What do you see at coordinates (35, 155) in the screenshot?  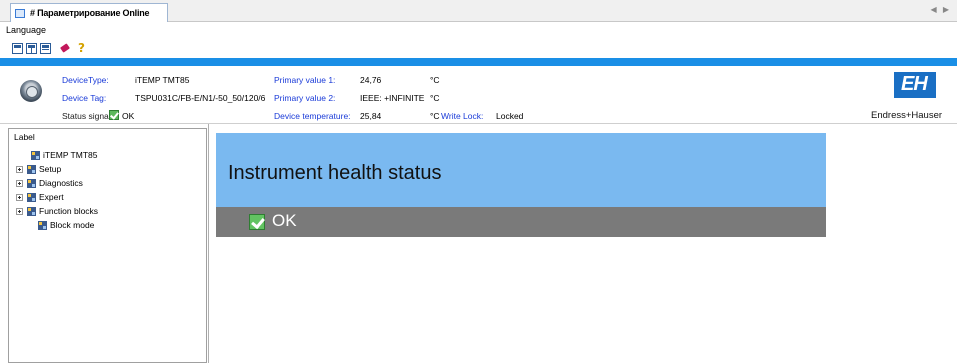 I see `device-node-icon` at bounding box center [35, 155].